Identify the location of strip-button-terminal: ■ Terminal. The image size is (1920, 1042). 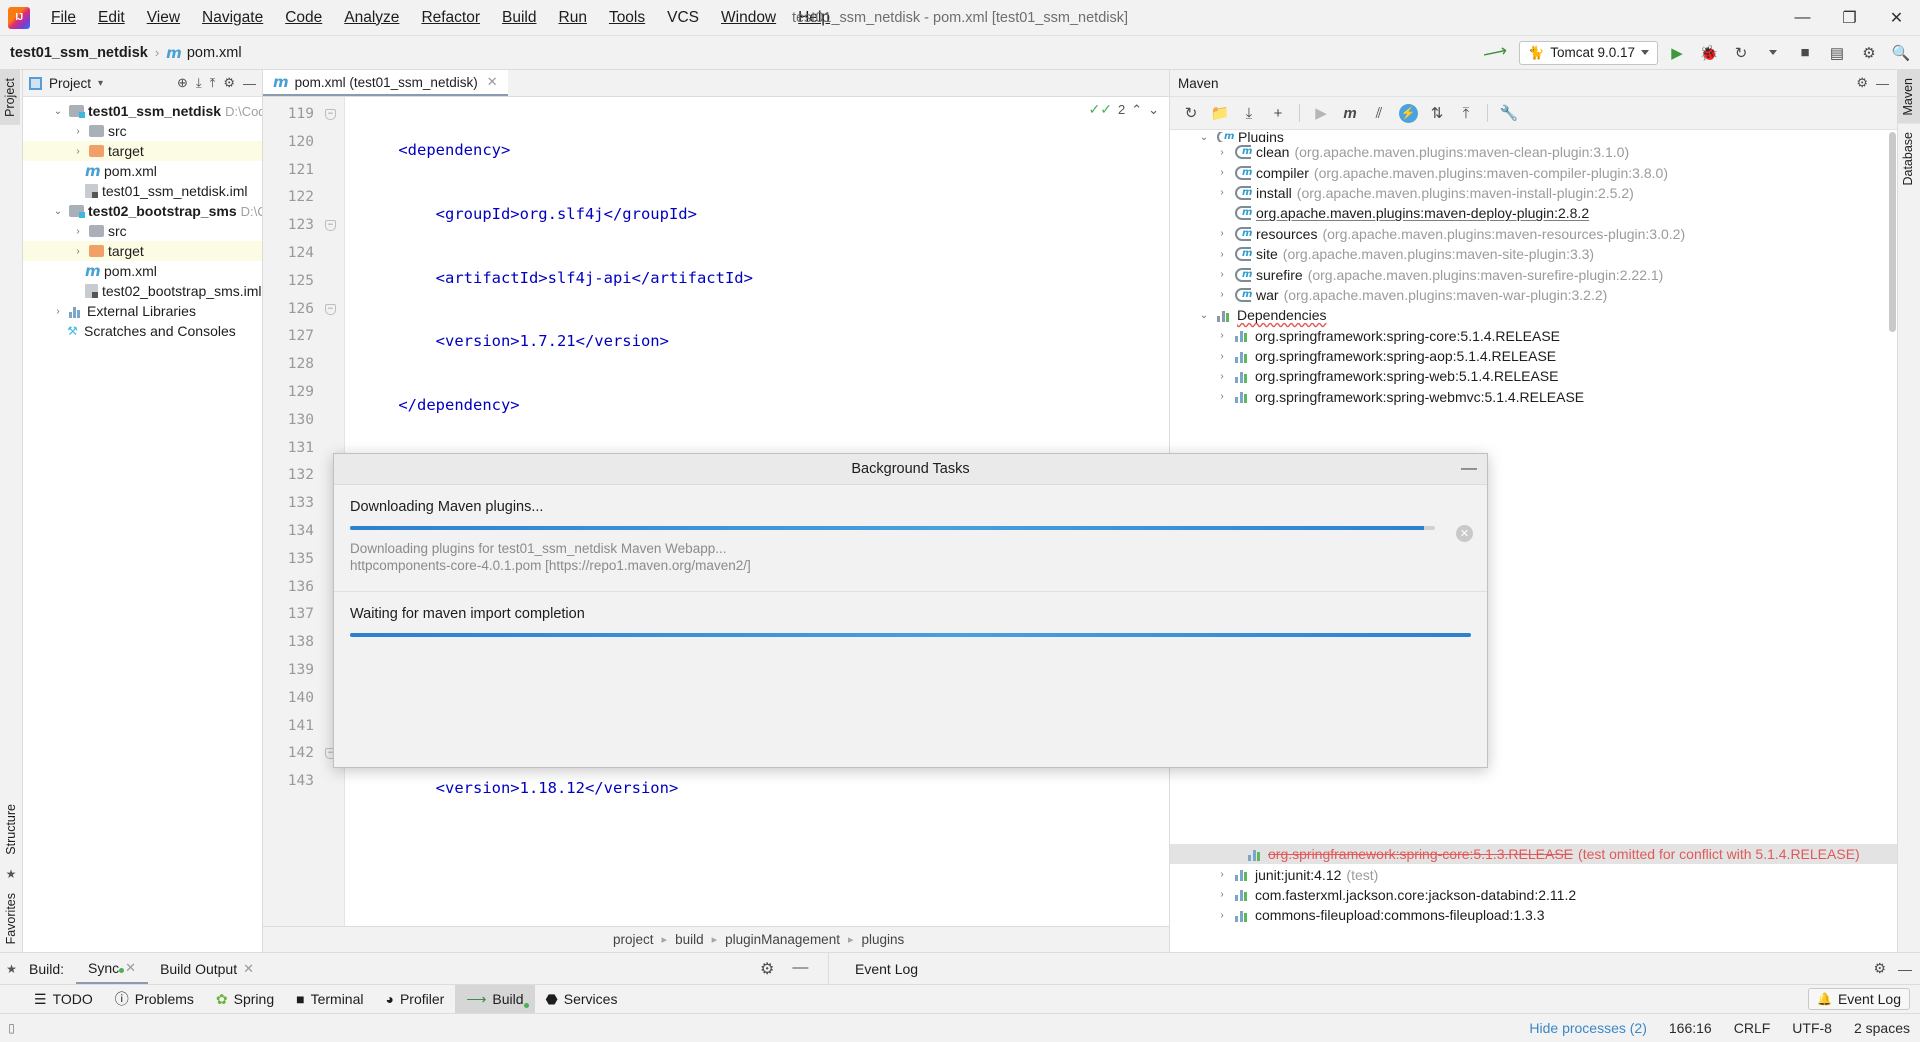
(329, 999).